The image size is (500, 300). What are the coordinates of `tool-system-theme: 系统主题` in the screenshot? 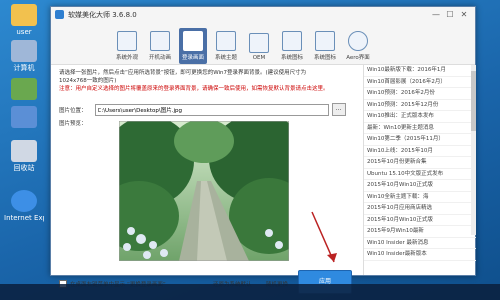 It's located at (226, 47).